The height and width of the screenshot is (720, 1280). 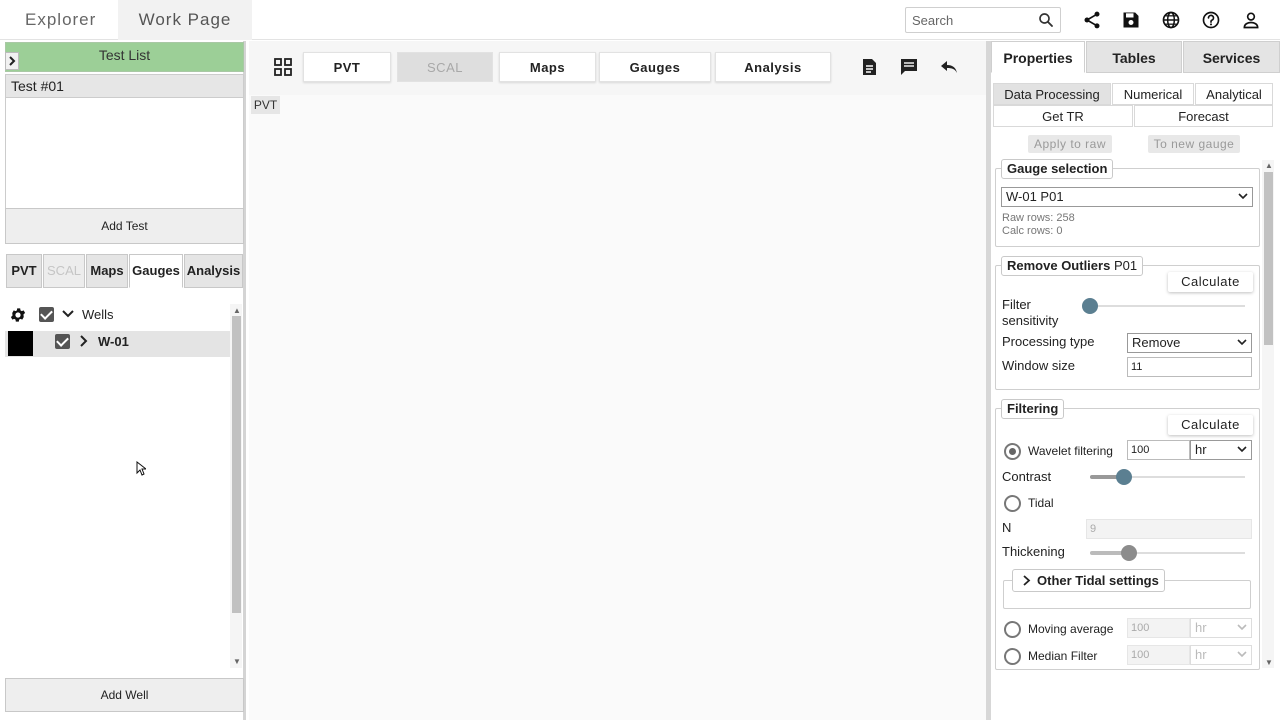 What do you see at coordinates (1221, 450) in the screenshot?
I see `wavelet-unit-select: hr` at bounding box center [1221, 450].